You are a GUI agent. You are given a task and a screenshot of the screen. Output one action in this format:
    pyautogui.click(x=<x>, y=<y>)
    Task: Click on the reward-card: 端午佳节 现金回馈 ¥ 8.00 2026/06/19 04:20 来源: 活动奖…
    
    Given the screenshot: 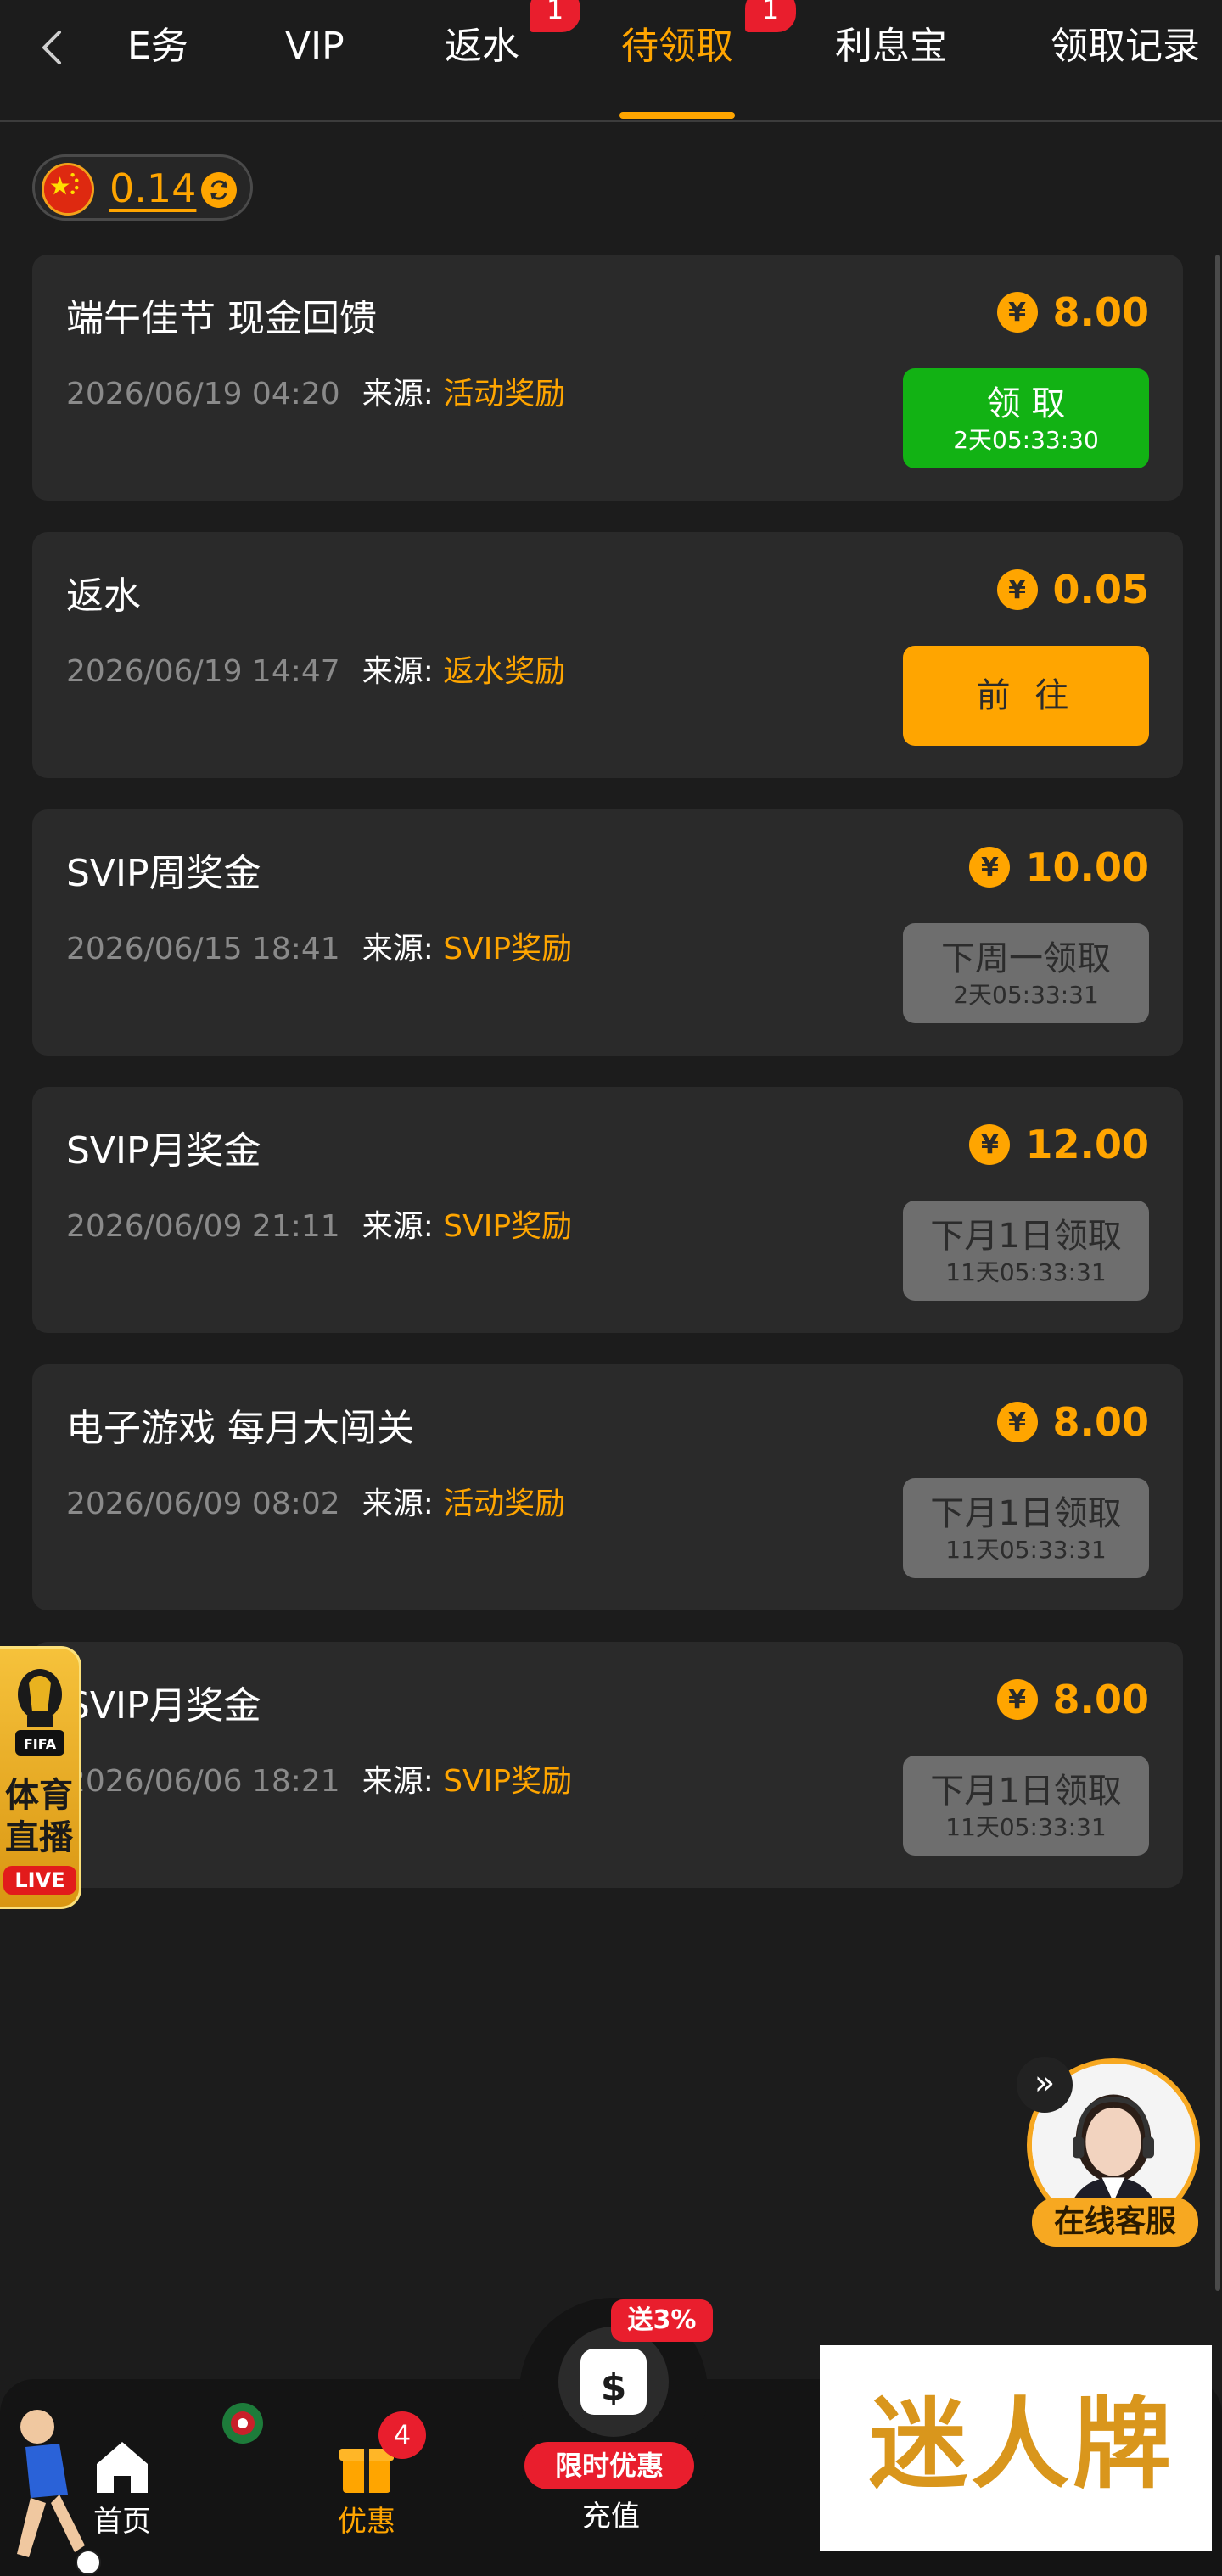 What is the action you would take?
    pyautogui.click(x=607, y=378)
    